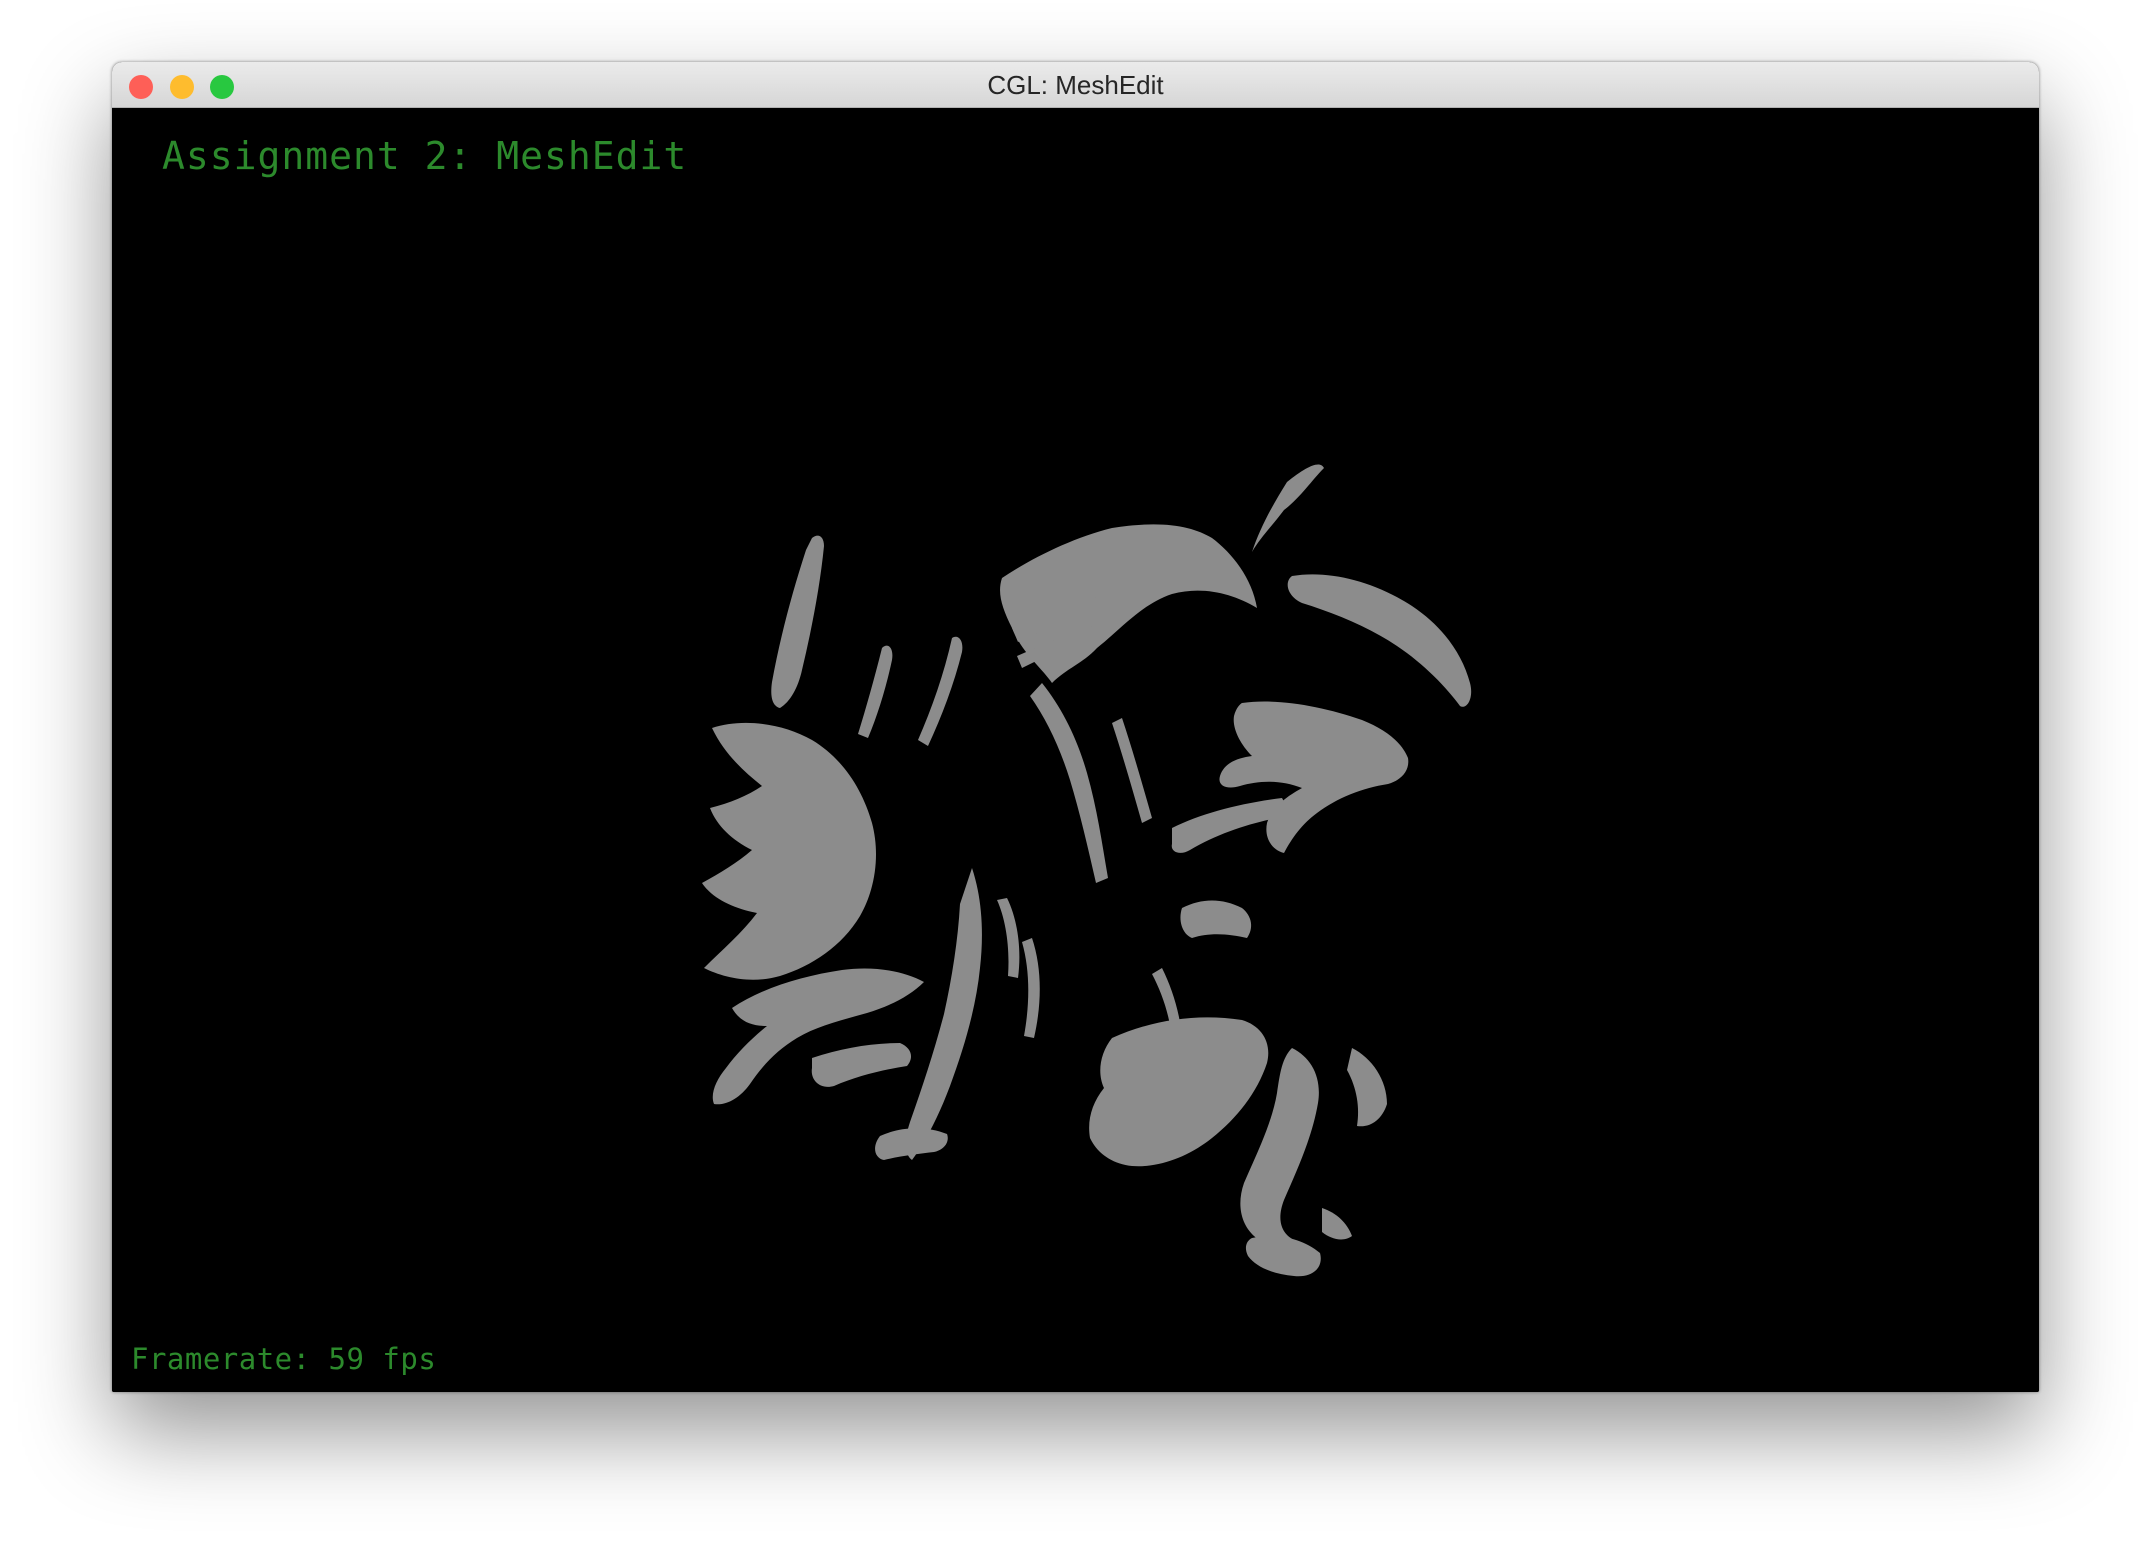 The width and height of the screenshot is (2144, 1548). What do you see at coordinates (943, 1014) in the screenshot?
I see `mesh-front-leg` at bounding box center [943, 1014].